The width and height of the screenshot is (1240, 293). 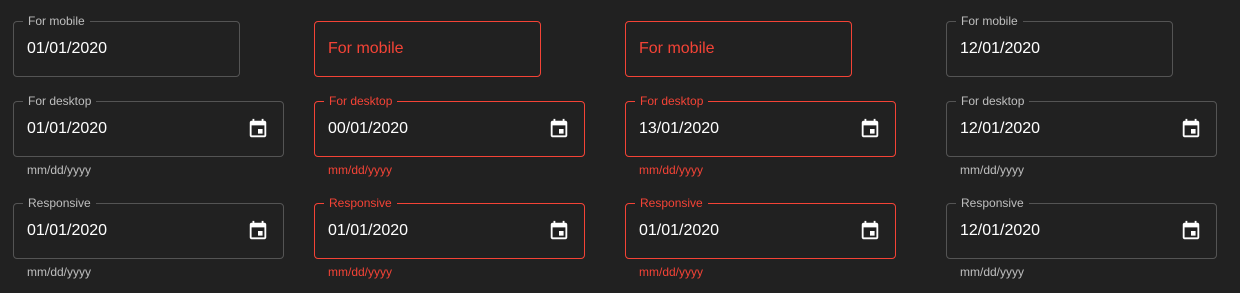 I want to click on mobile-date-field-3: For mobile, so click(x=738, y=49).